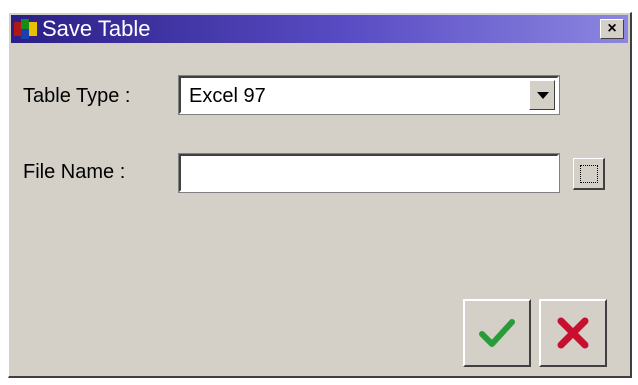  I want to click on cross-icon, so click(573, 333).